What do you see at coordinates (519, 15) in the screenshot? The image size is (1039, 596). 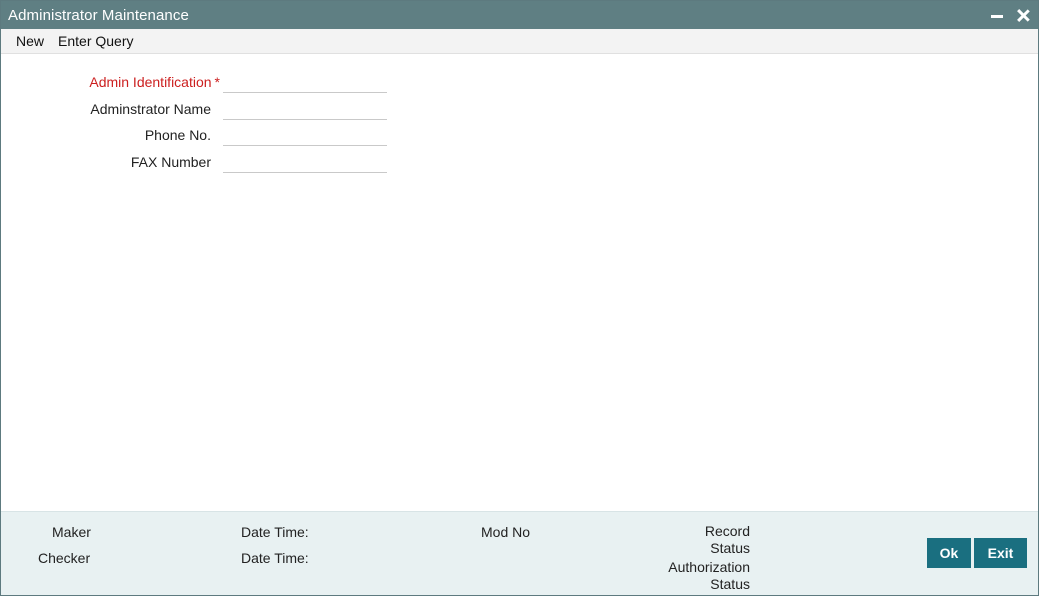 I see `title-bar: Administrator Maintenance` at bounding box center [519, 15].